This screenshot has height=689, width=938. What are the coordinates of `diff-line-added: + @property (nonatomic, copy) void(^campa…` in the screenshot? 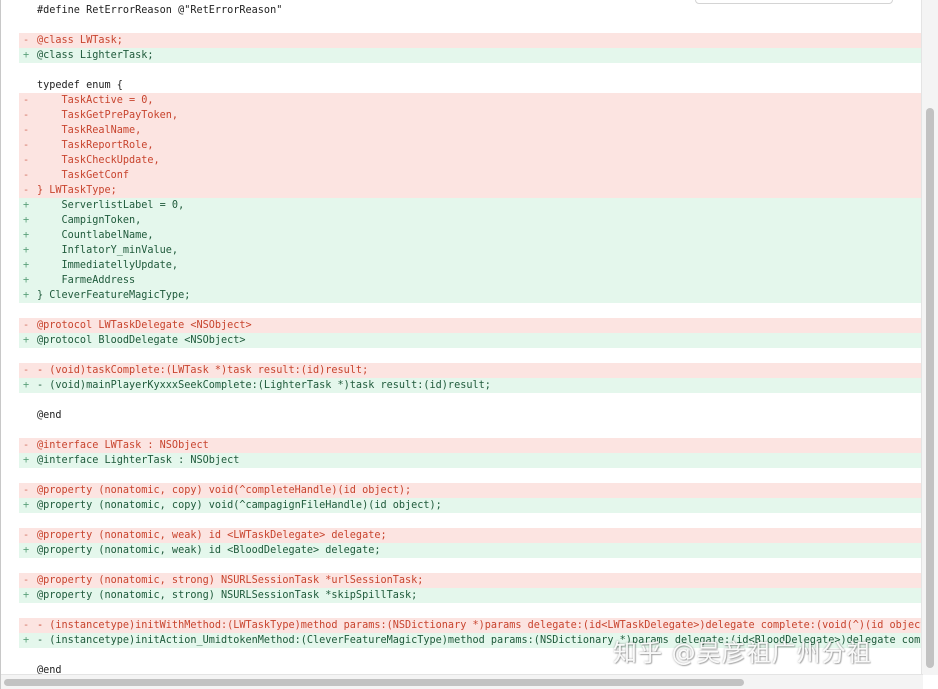 It's located at (470, 505).